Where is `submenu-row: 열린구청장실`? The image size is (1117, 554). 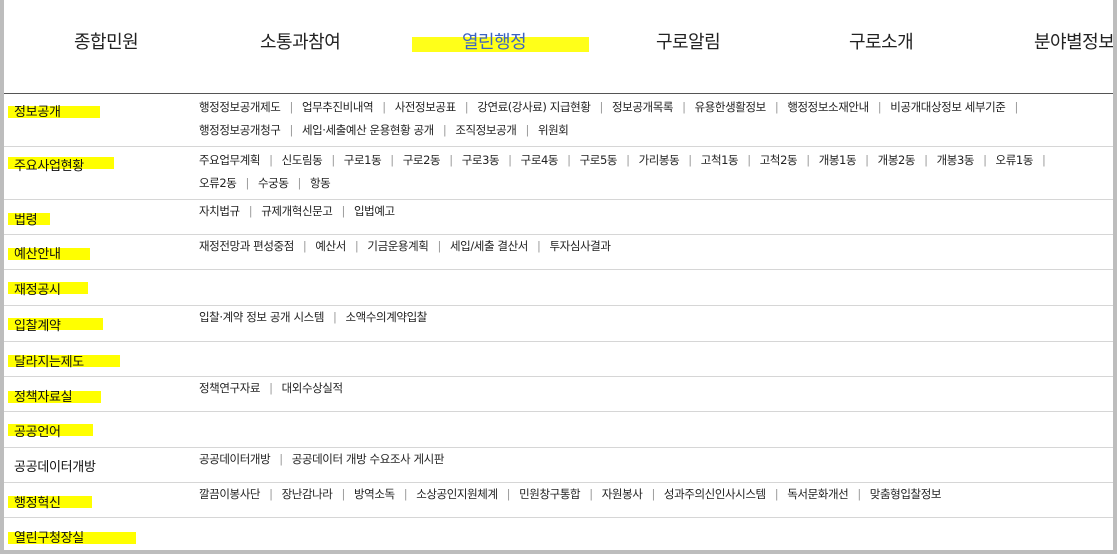
submenu-row: 열린구청장실 is located at coordinates (558, 534).